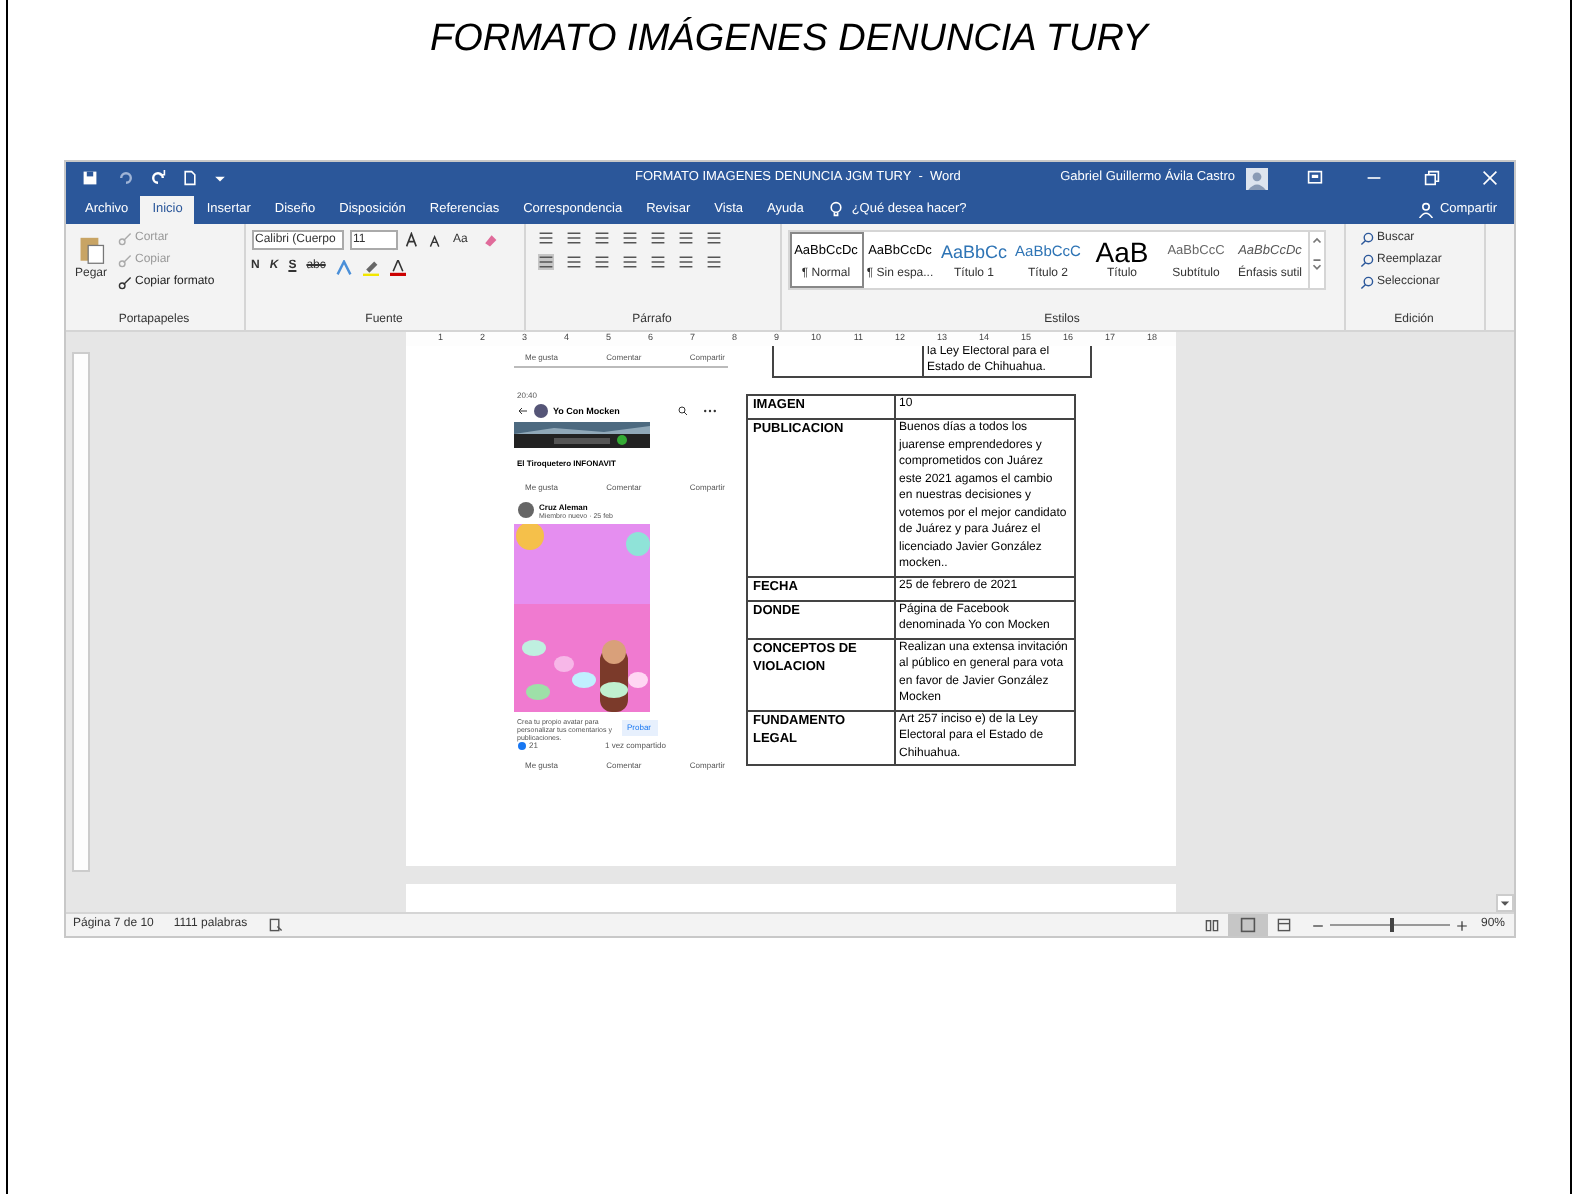 Image resolution: width=1588 pixels, height=1194 pixels. Describe the element at coordinates (89, 178) in the screenshot. I see `save-icon` at that location.